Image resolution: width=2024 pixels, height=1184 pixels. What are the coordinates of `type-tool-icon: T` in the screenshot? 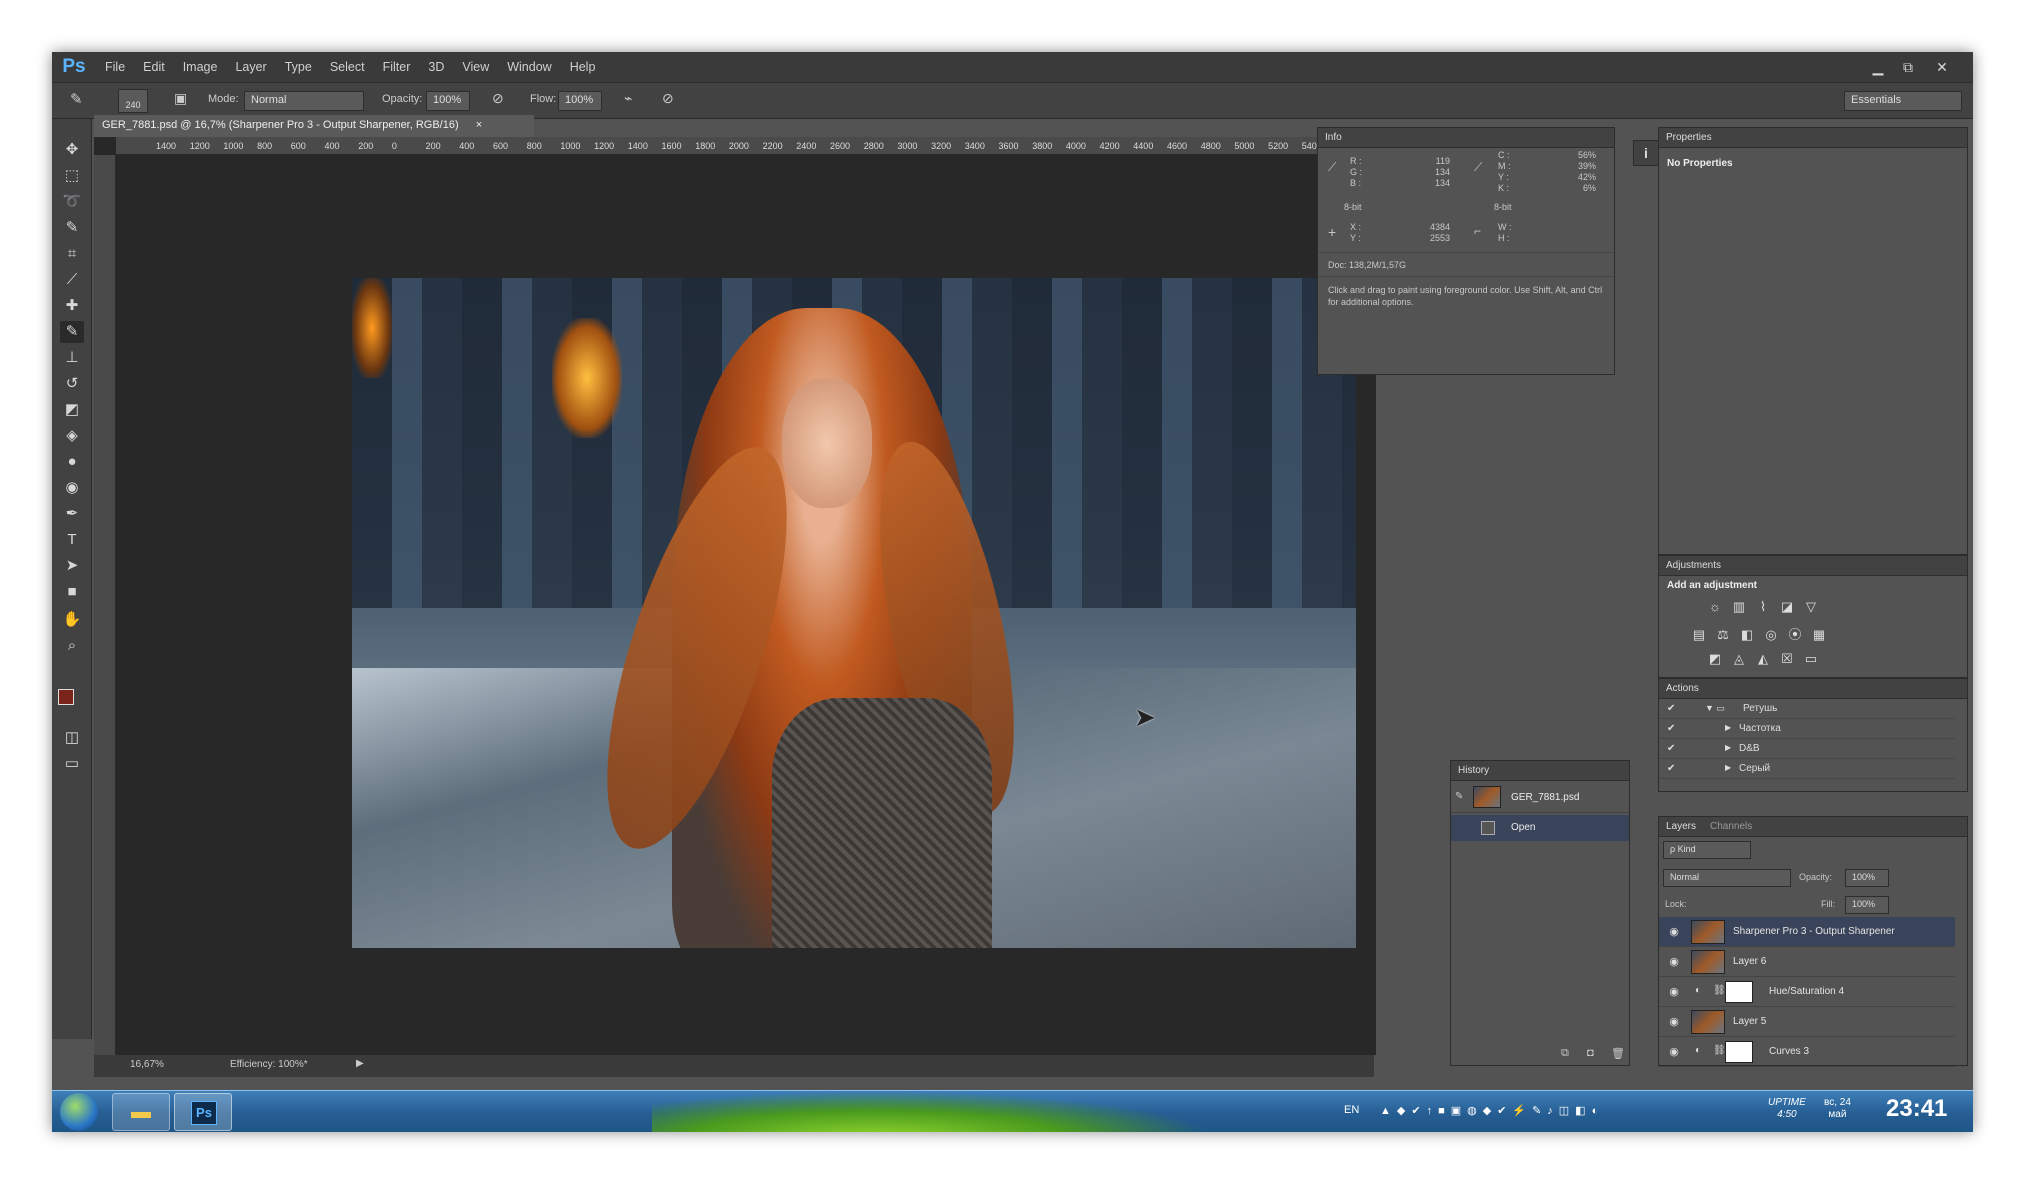 It's located at (72, 540).